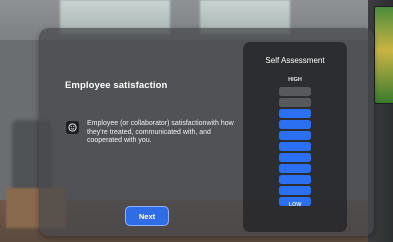 The width and height of the screenshot is (393, 242). What do you see at coordinates (383, 55) in the screenshot?
I see `background-poster` at bounding box center [383, 55].